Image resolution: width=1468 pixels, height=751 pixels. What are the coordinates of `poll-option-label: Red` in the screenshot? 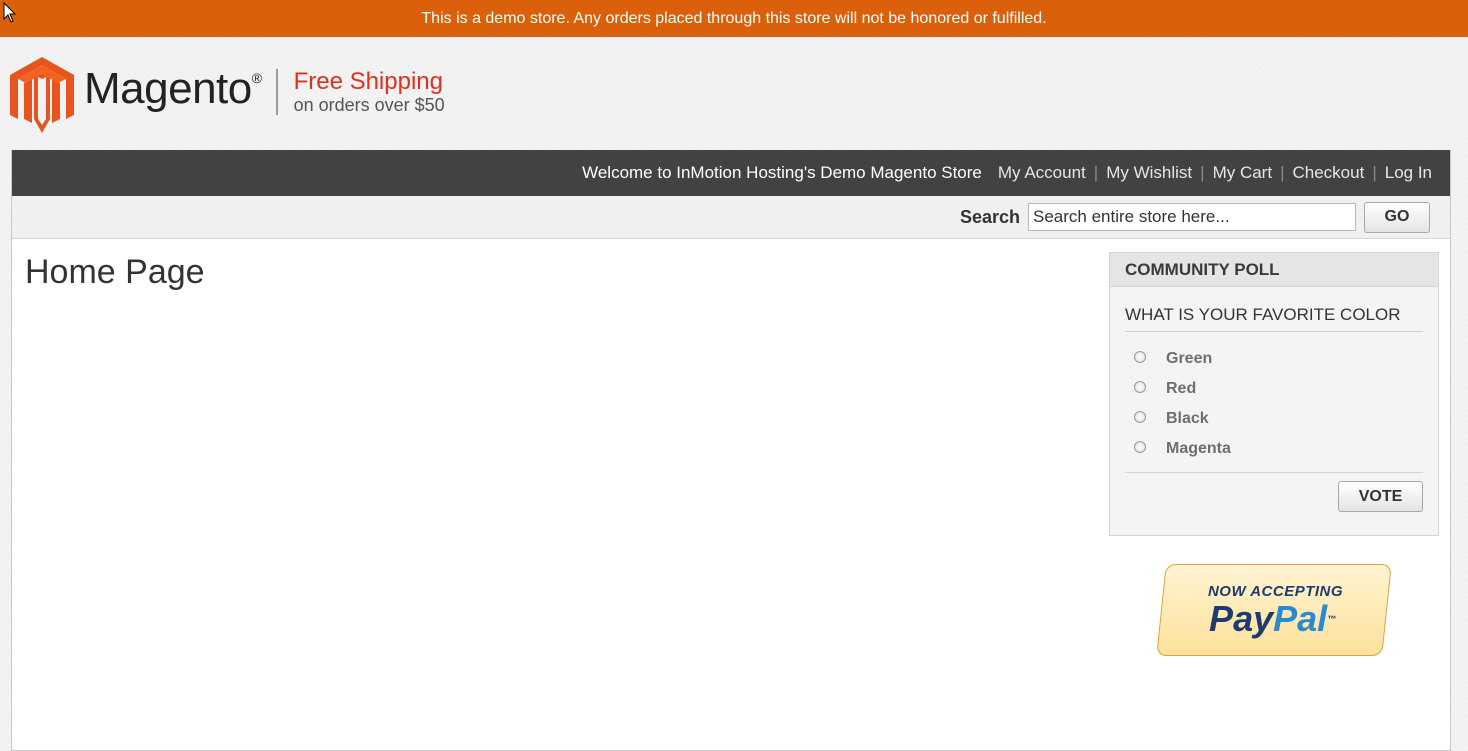 It's located at (1181, 389).